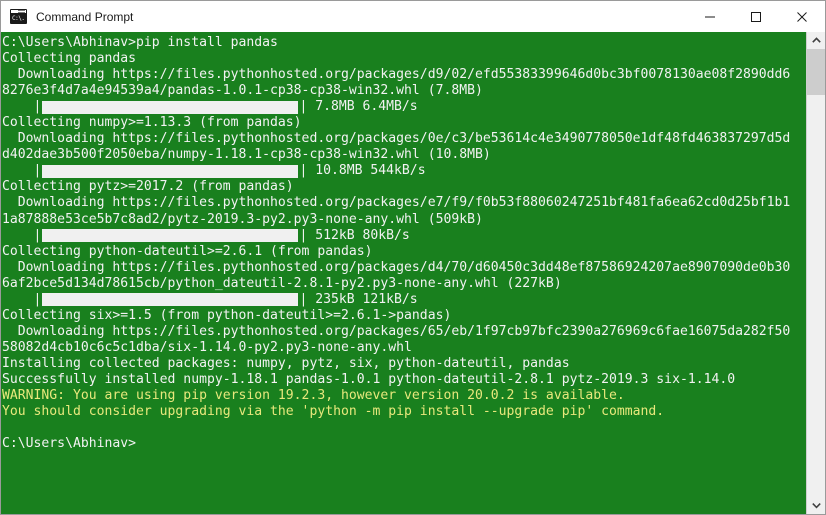 This screenshot has height=515, width=826. What do you see at coordinates (366, 171) in the screenshot?
I see `progress-status-text: 10.8MB 544kB/s` at bounding box center [366, 171].